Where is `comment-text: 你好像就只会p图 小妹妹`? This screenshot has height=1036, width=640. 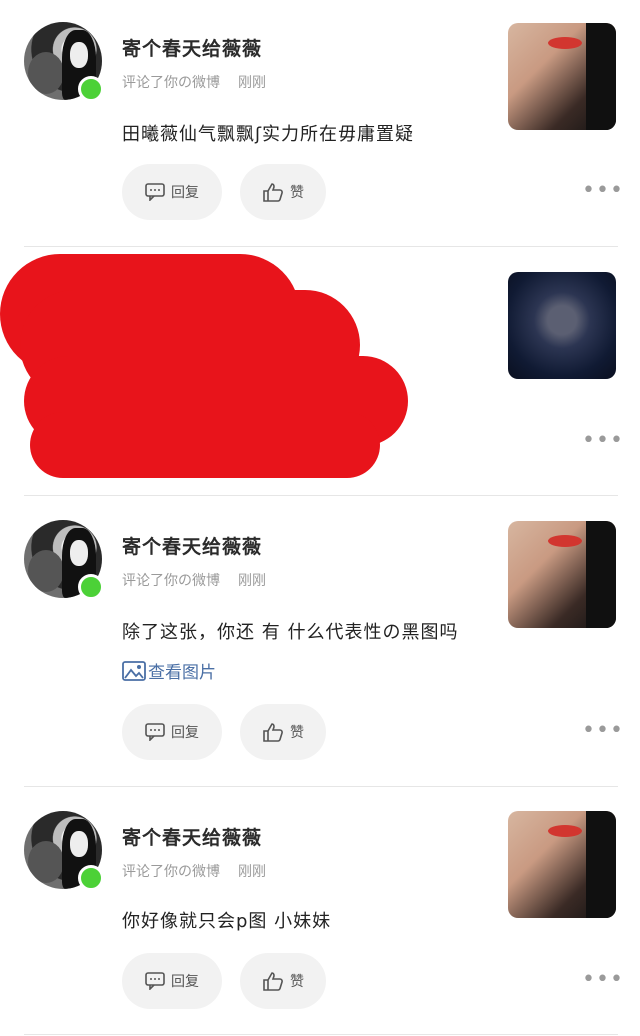
comment-text: 你好像就只会p图 小妹妹 is located at coordinates (227, 921).